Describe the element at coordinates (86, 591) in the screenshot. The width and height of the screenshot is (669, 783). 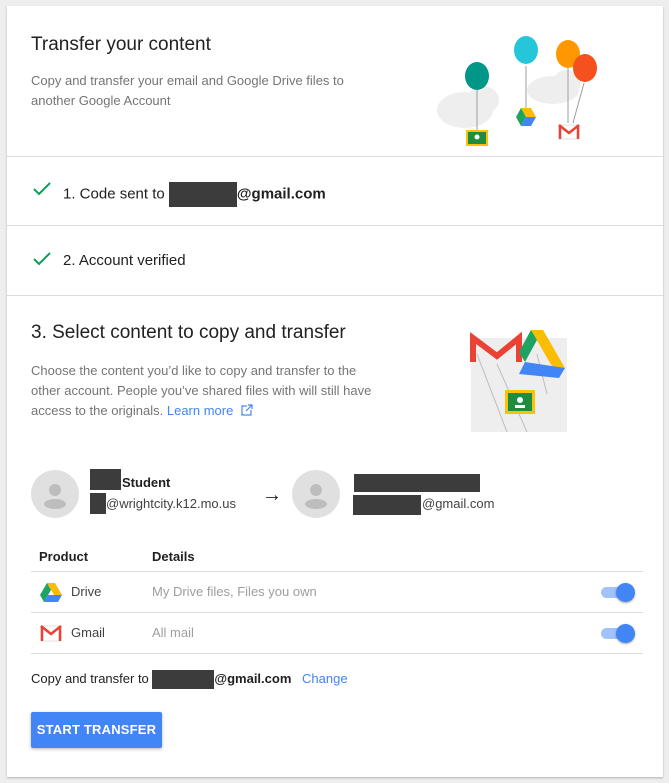
I see `product-name: Drive` at that location.